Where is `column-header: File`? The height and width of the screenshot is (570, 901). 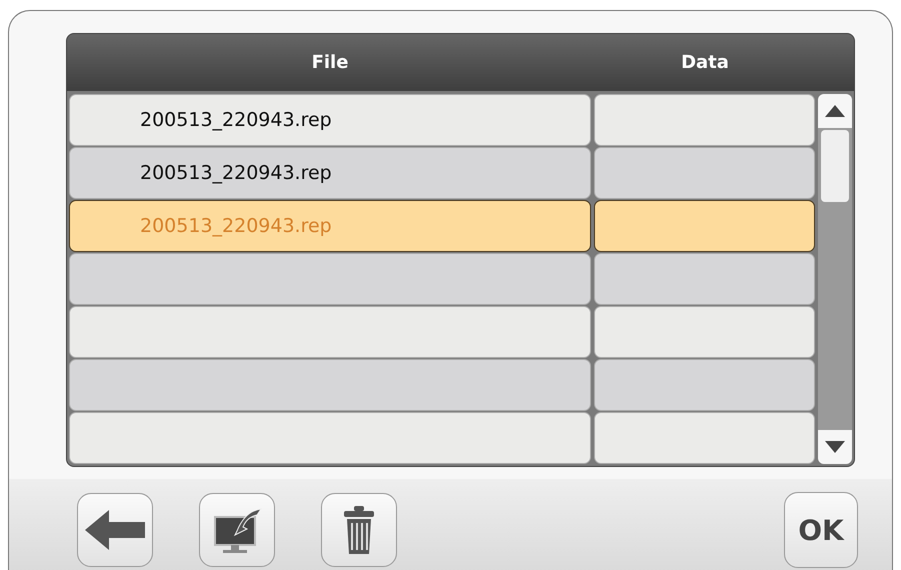
column-header: File is located at coordinates (330, 62).